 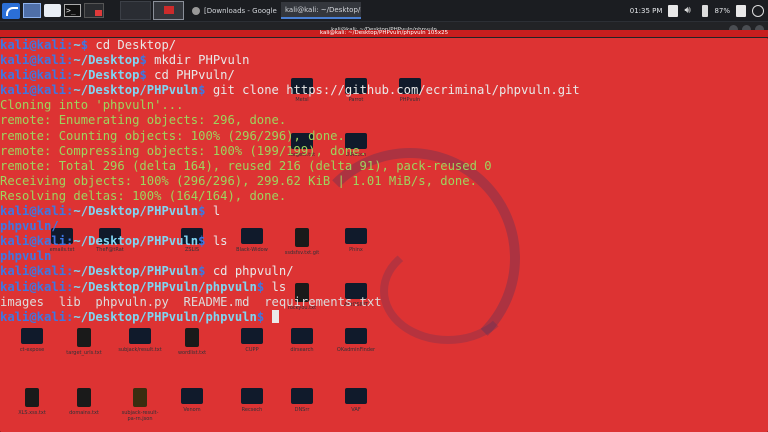 I want to click on command-text: mkdir PHPvuln, so click(x=202, y=60).